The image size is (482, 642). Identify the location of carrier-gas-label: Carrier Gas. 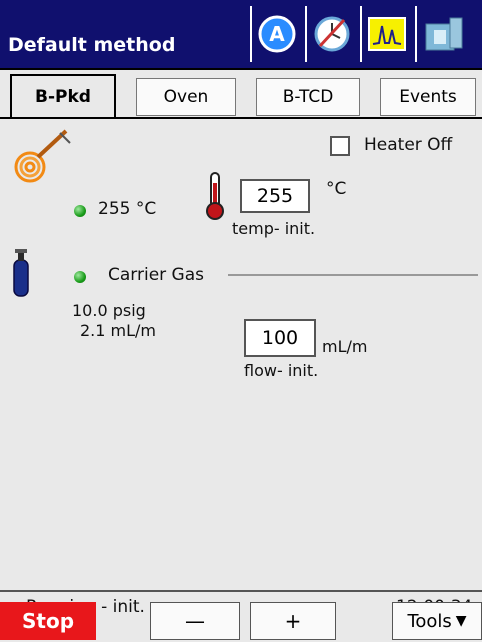
(156, 275).